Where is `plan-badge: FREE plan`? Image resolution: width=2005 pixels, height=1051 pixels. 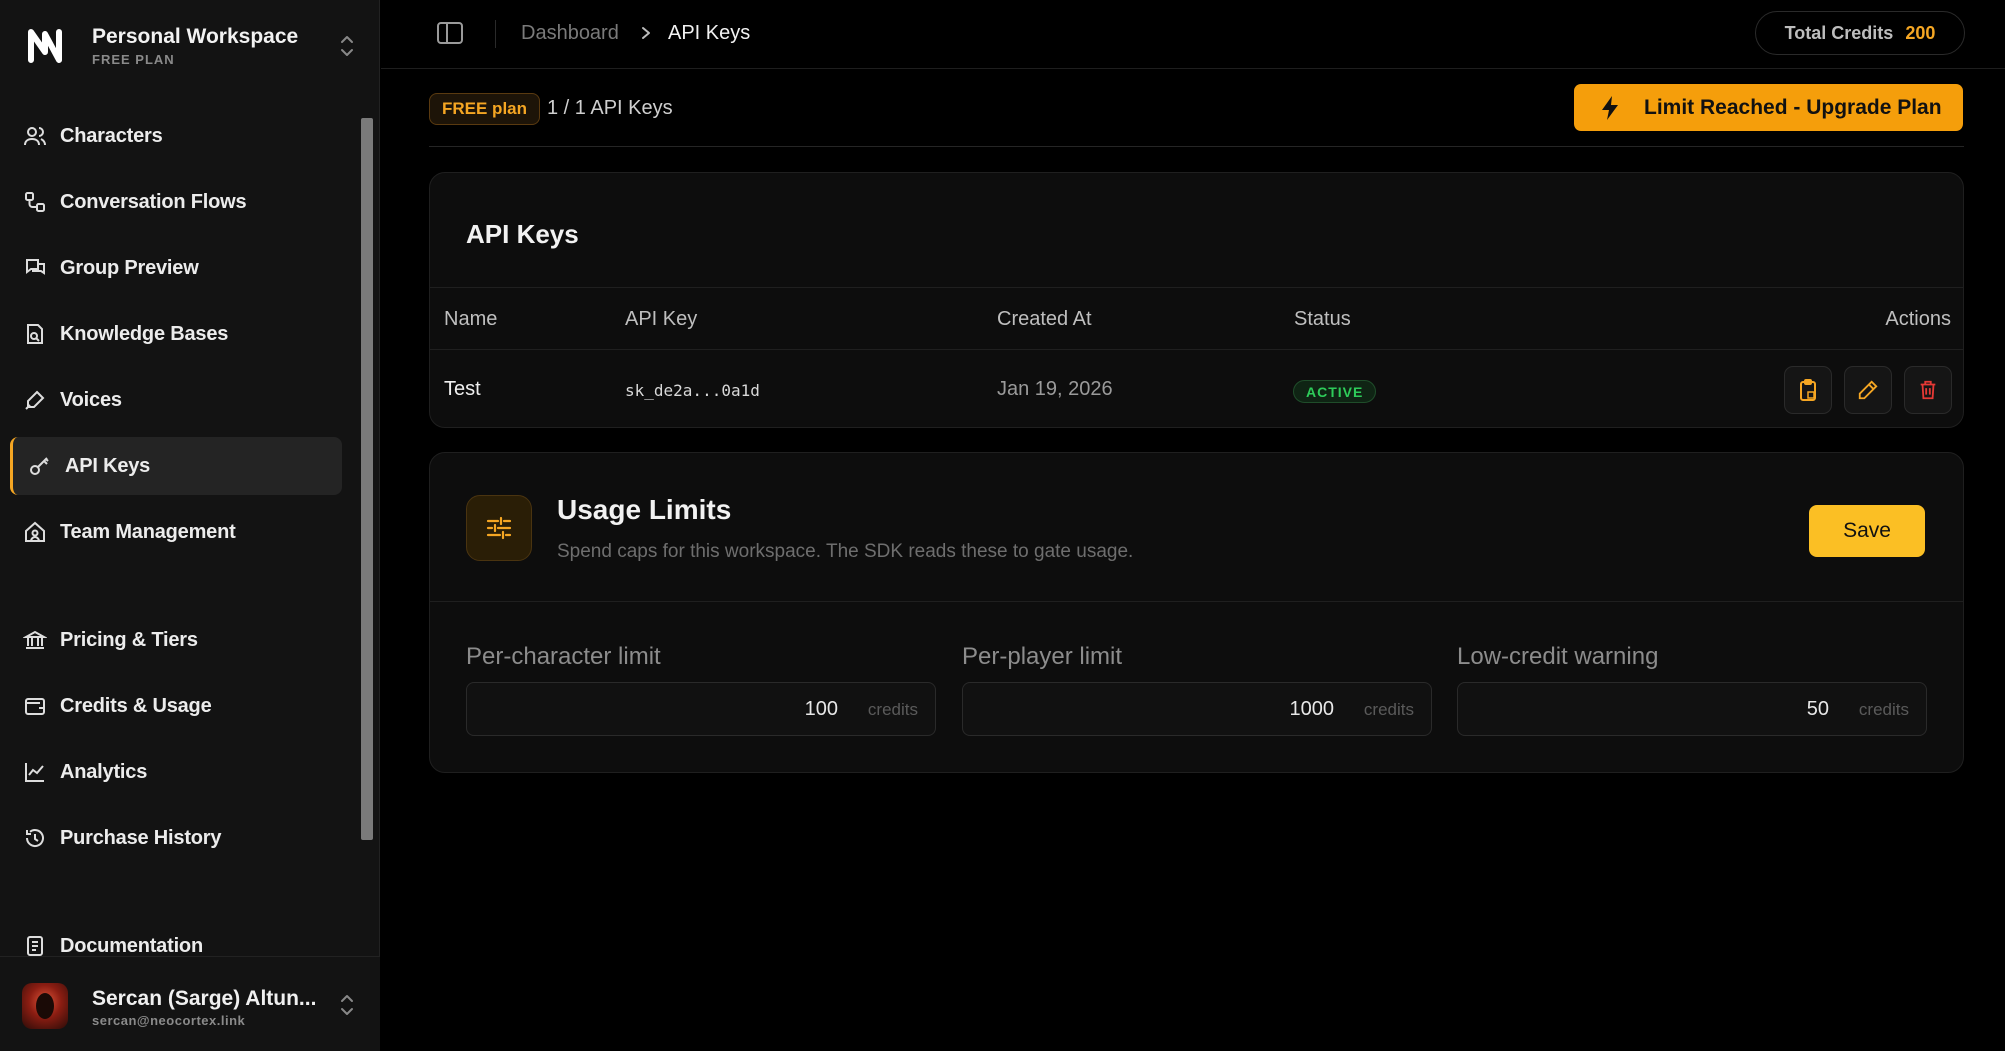
plan-badge: FREE plan is located at coordinates (485, 109).